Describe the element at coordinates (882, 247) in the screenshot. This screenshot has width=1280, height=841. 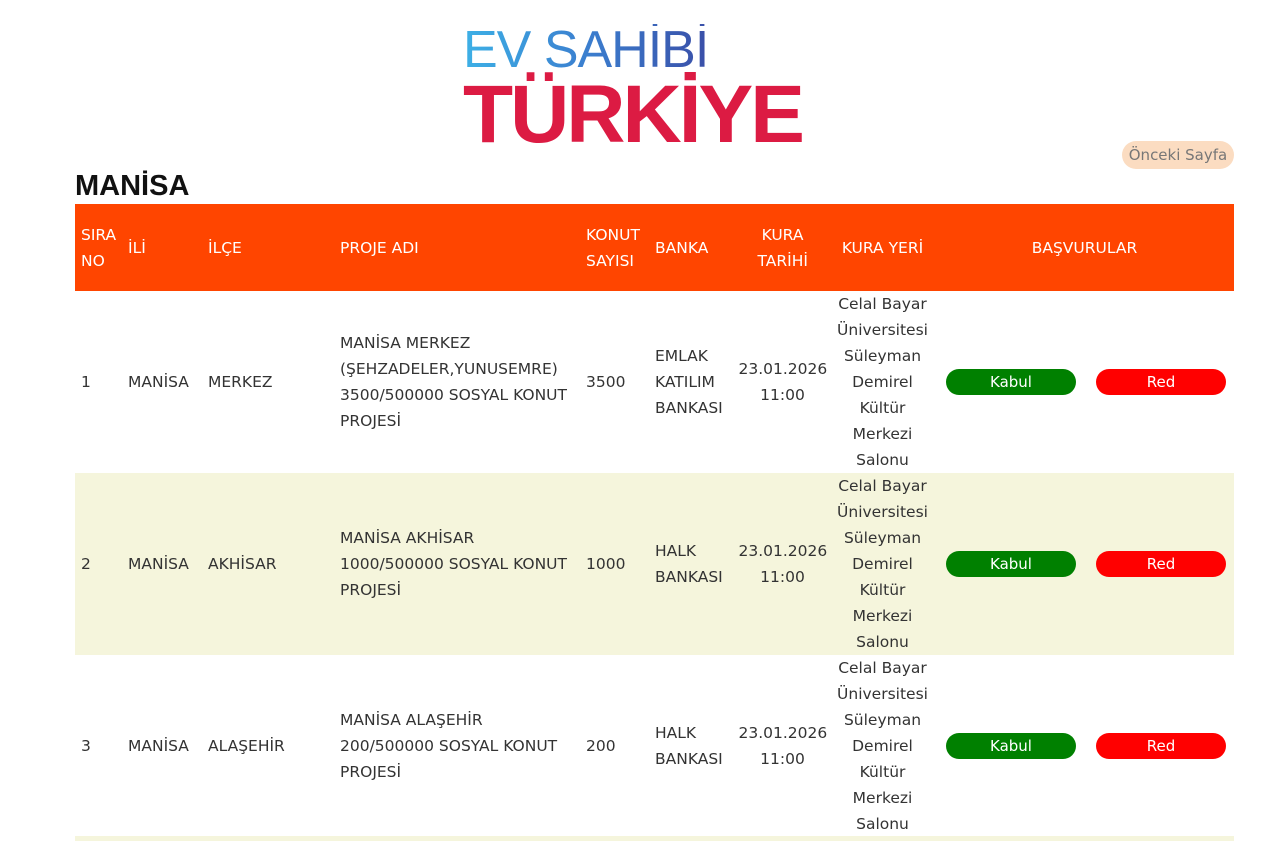
I see `header-kura-yeri: KURA YERİ` at that location.